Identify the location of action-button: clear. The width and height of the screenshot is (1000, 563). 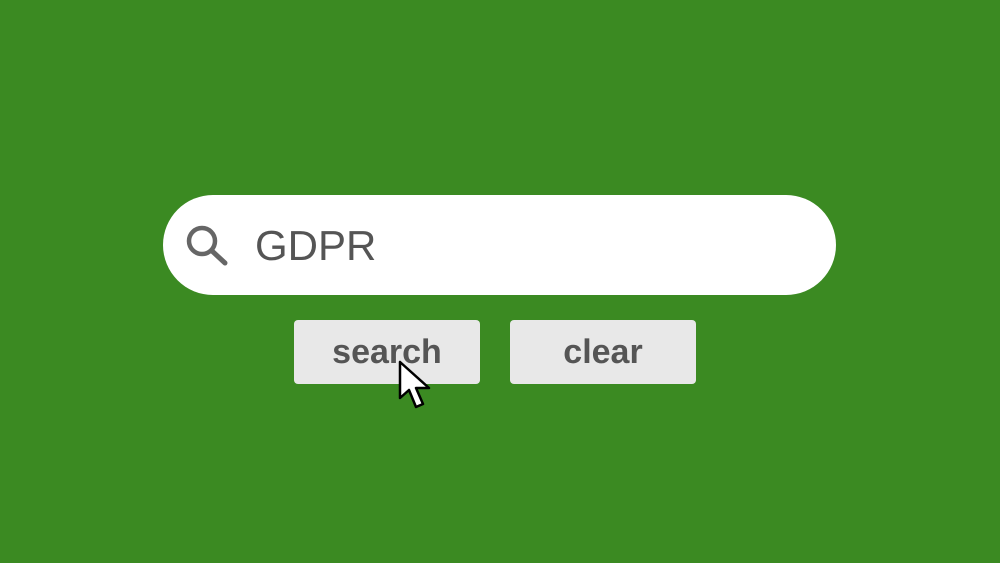
(603, 352).